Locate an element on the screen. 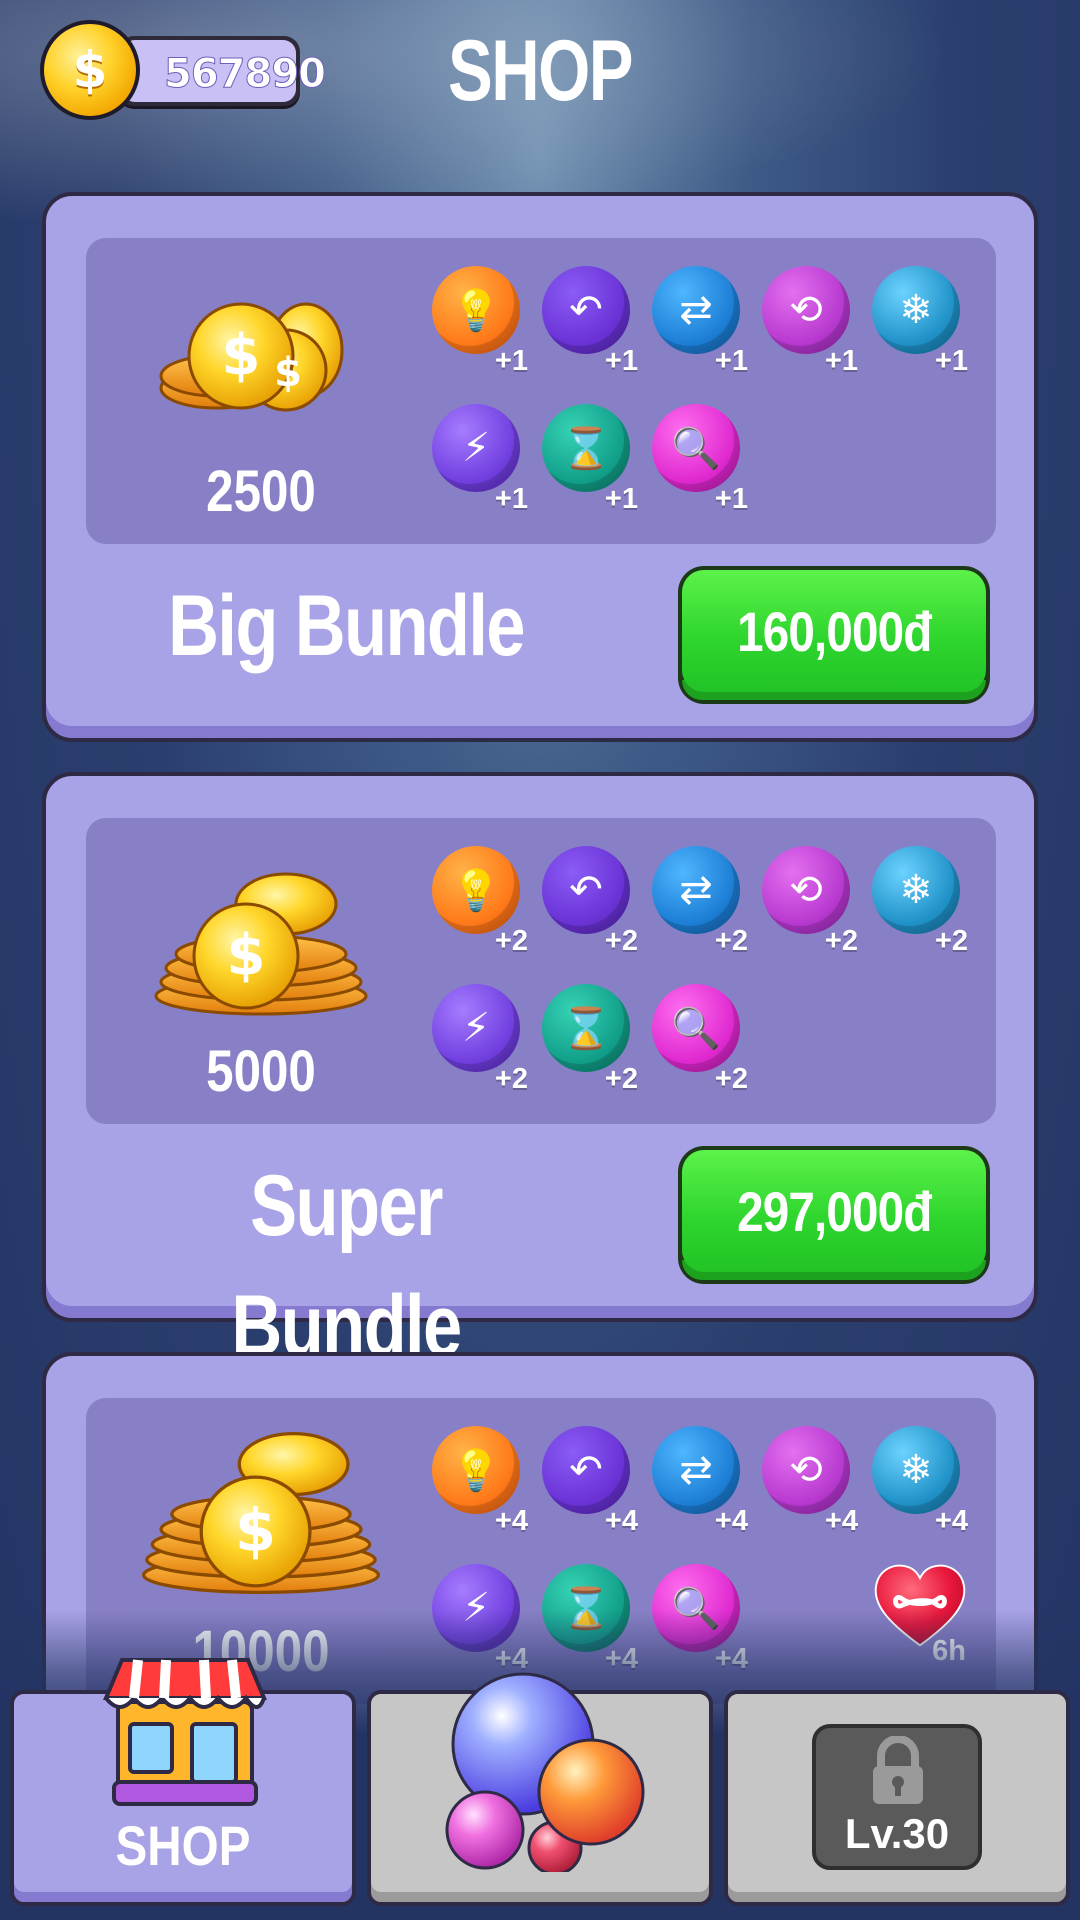  unlock-level-label: Lv.30 is located at coordinates (897, 1833).